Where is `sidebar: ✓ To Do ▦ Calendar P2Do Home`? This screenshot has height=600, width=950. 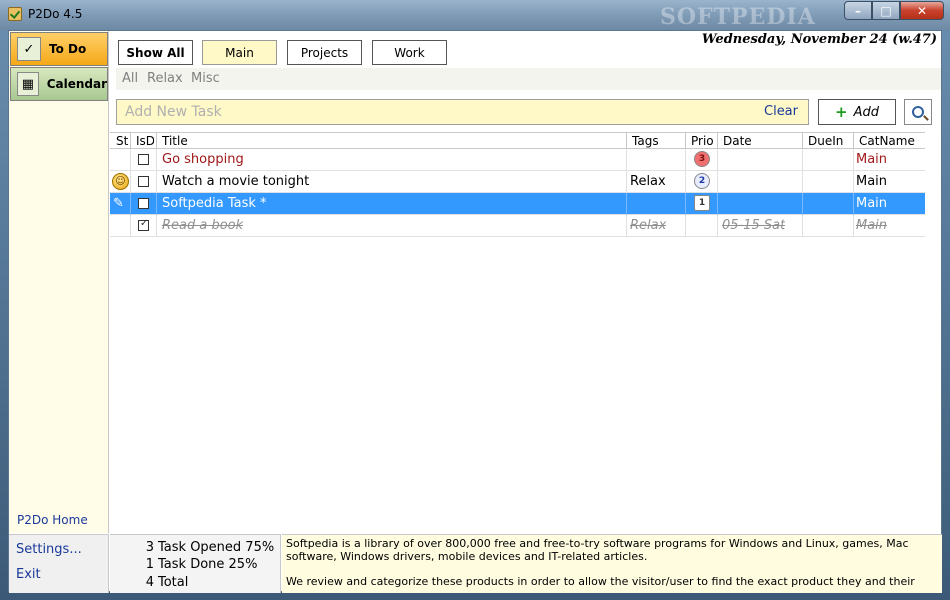
sidebar: ✓ To Do ▦ Calendar P2Do Home is located at coordinates (59, 282).